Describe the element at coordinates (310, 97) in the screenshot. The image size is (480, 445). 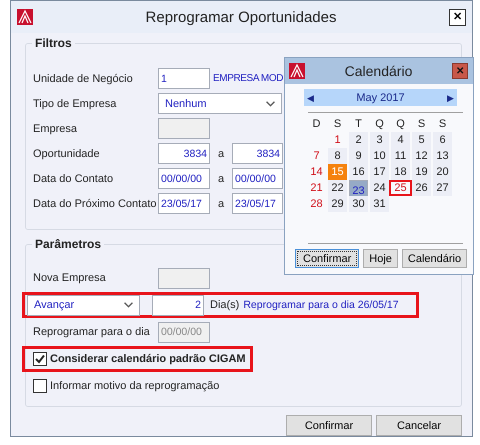
I see `previous-month-button: ◀` at that location.